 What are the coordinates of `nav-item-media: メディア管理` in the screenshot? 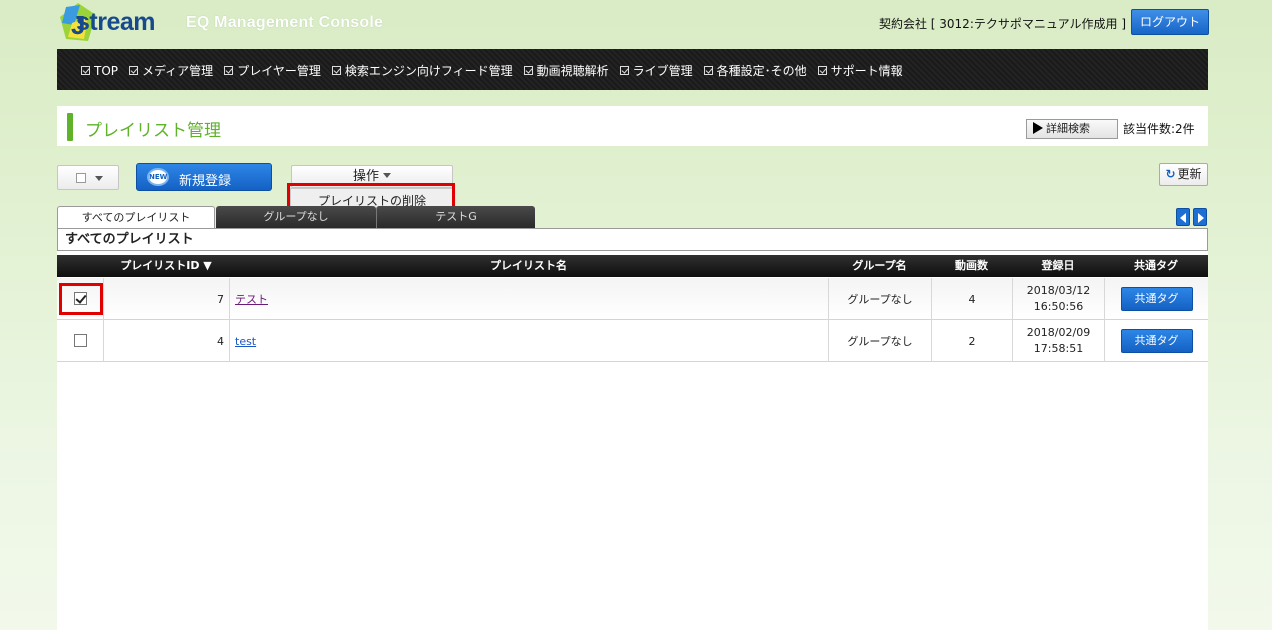 It's located at (171, 70).